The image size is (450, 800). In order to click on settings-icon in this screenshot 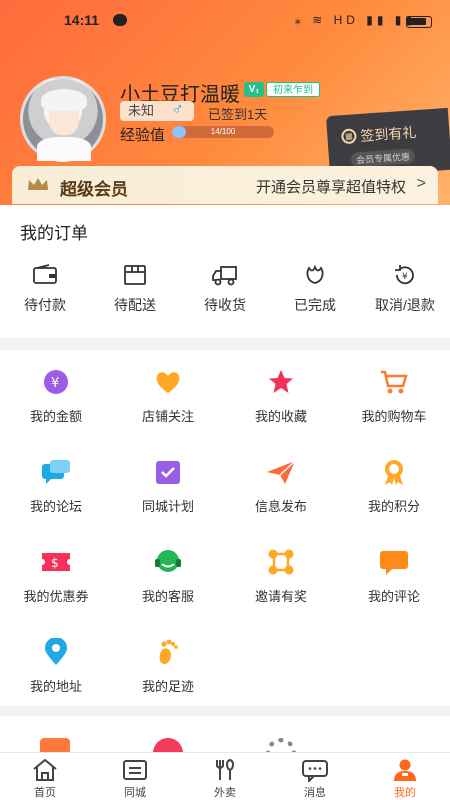, I will do `click(281, 745)`.